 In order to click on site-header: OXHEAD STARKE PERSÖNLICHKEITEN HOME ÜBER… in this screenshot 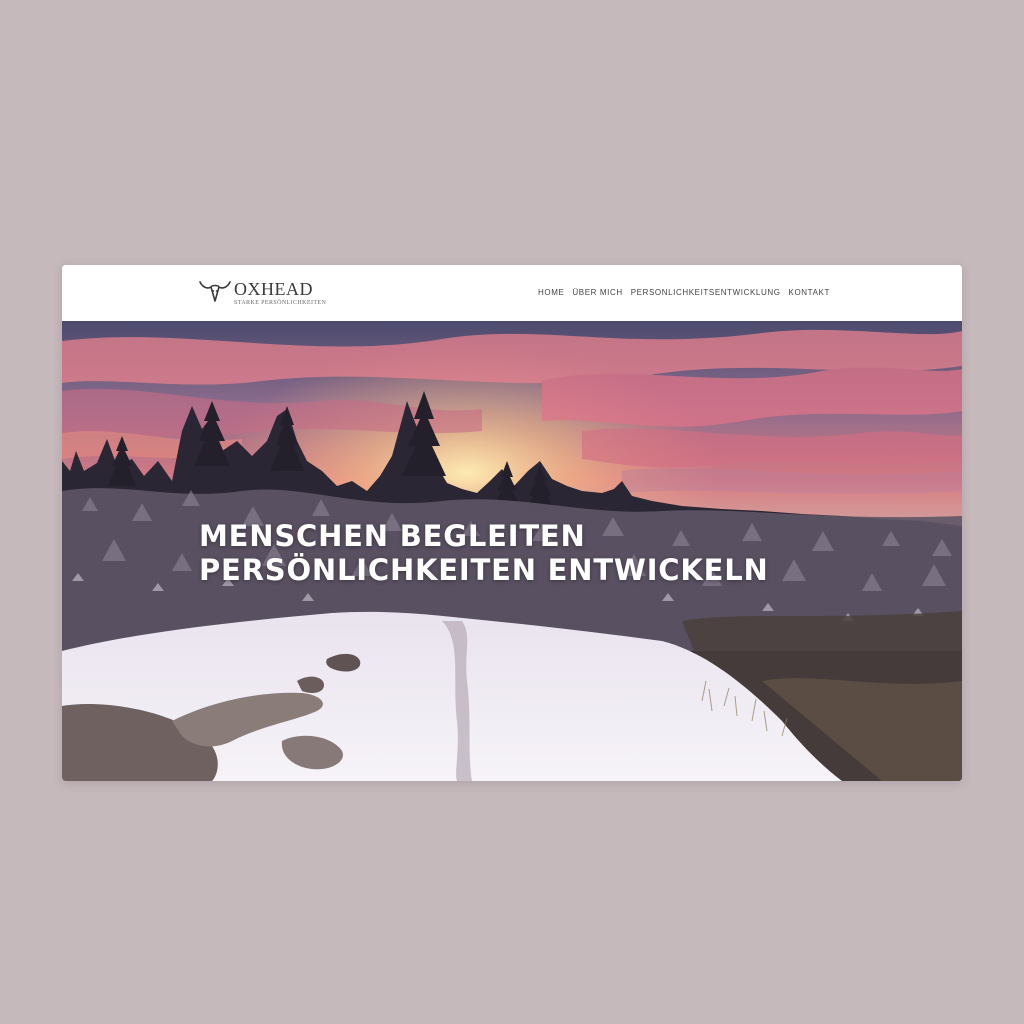, I will do `click(512, 293)`.